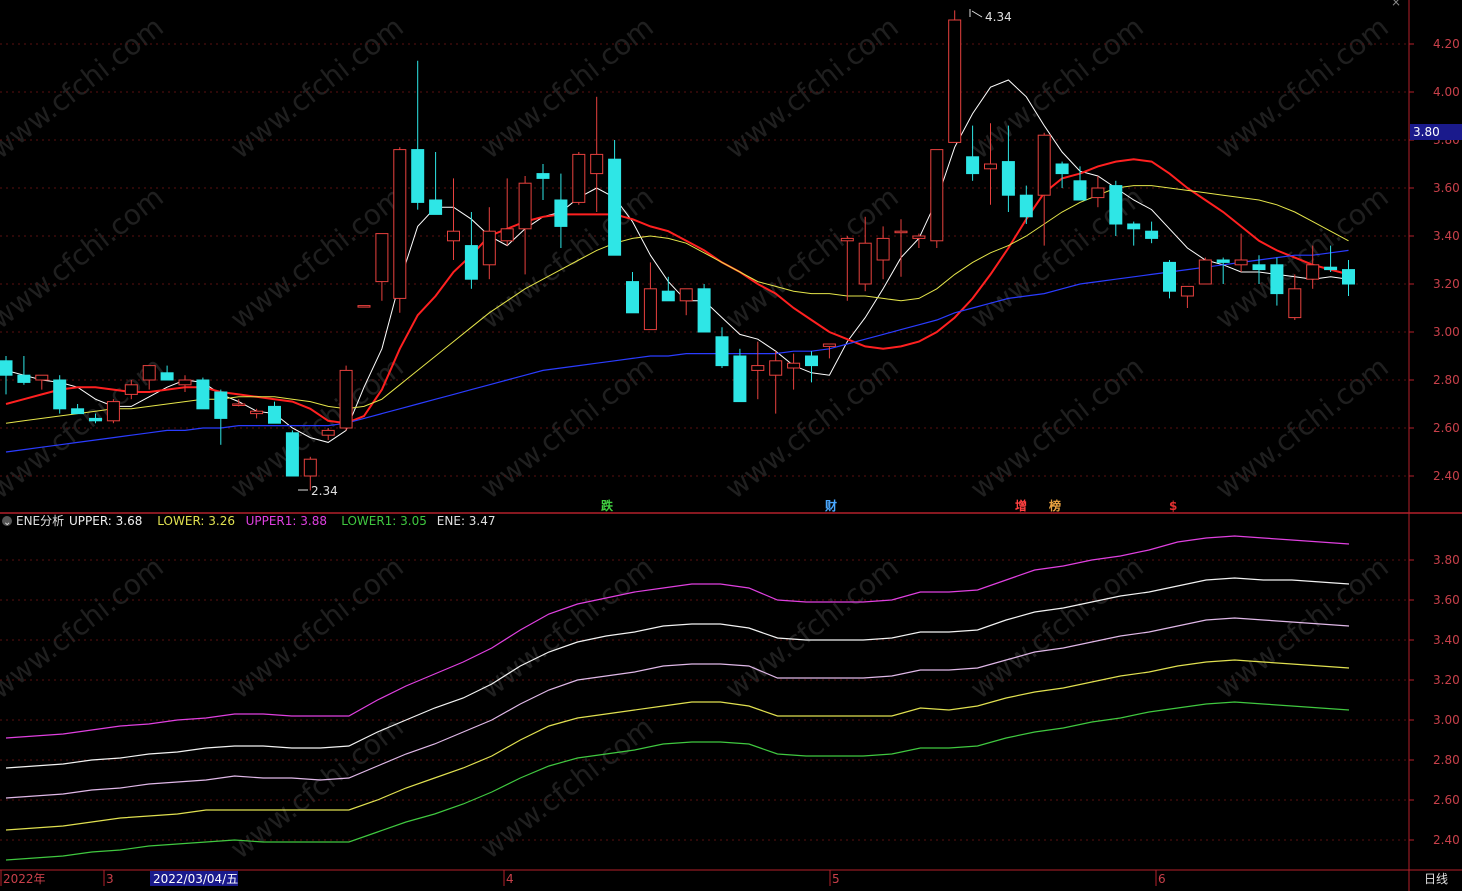 The height and width of the screenshot is (891, 1462). What do you see at coordinates (105, 521) in the screenshot?
I see `legend-item: UPPER: 3.68` at bounding box center [105, 521].